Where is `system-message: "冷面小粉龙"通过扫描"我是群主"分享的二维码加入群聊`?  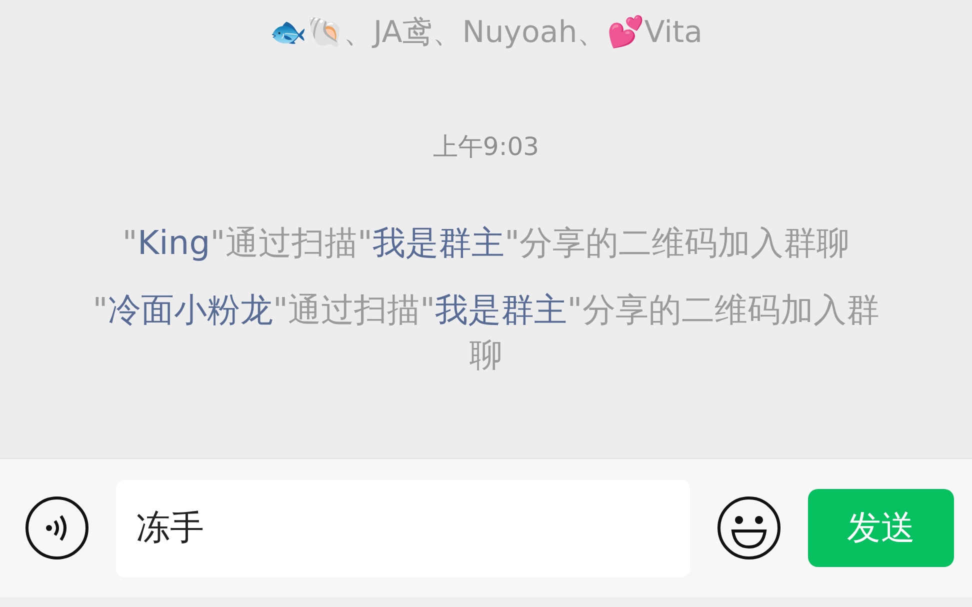
system-message: "冷面小粉龙"通过扫描"我是群主"分享的二维码加入群聊 is located at coordinates (486, 332).